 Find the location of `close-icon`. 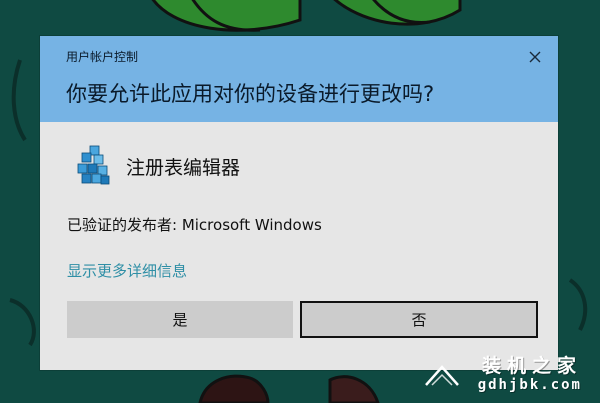

close-icon is located at coordinates (535, 57).